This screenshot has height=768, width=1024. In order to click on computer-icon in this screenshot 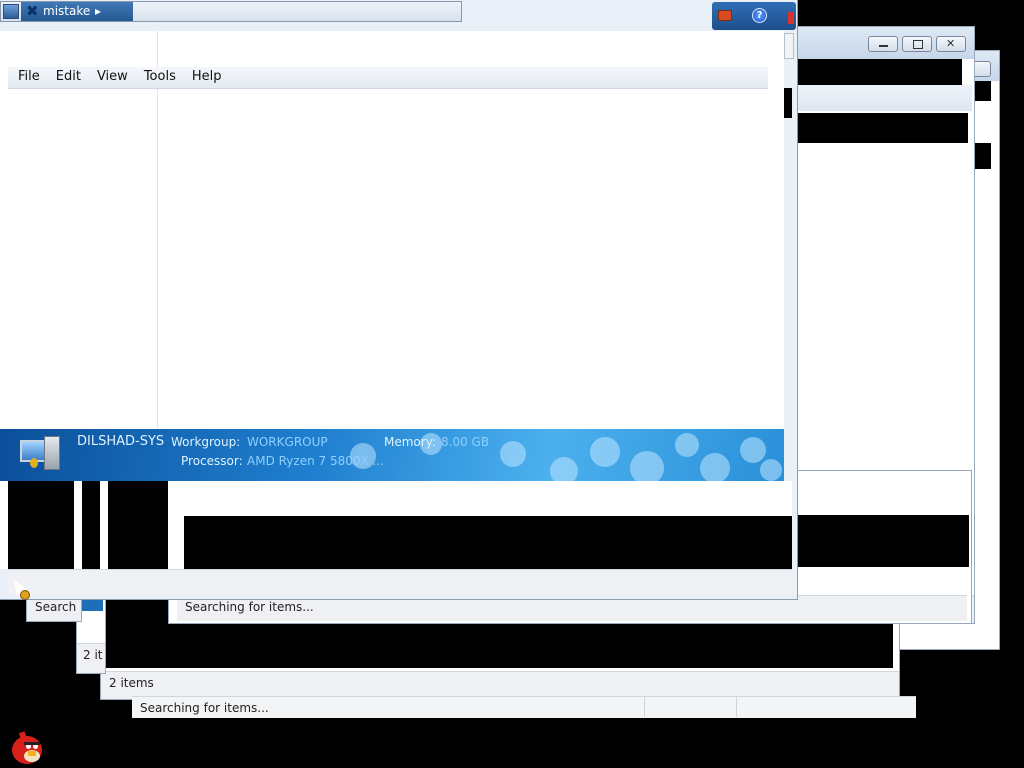, I will do `click(41, 455)`.